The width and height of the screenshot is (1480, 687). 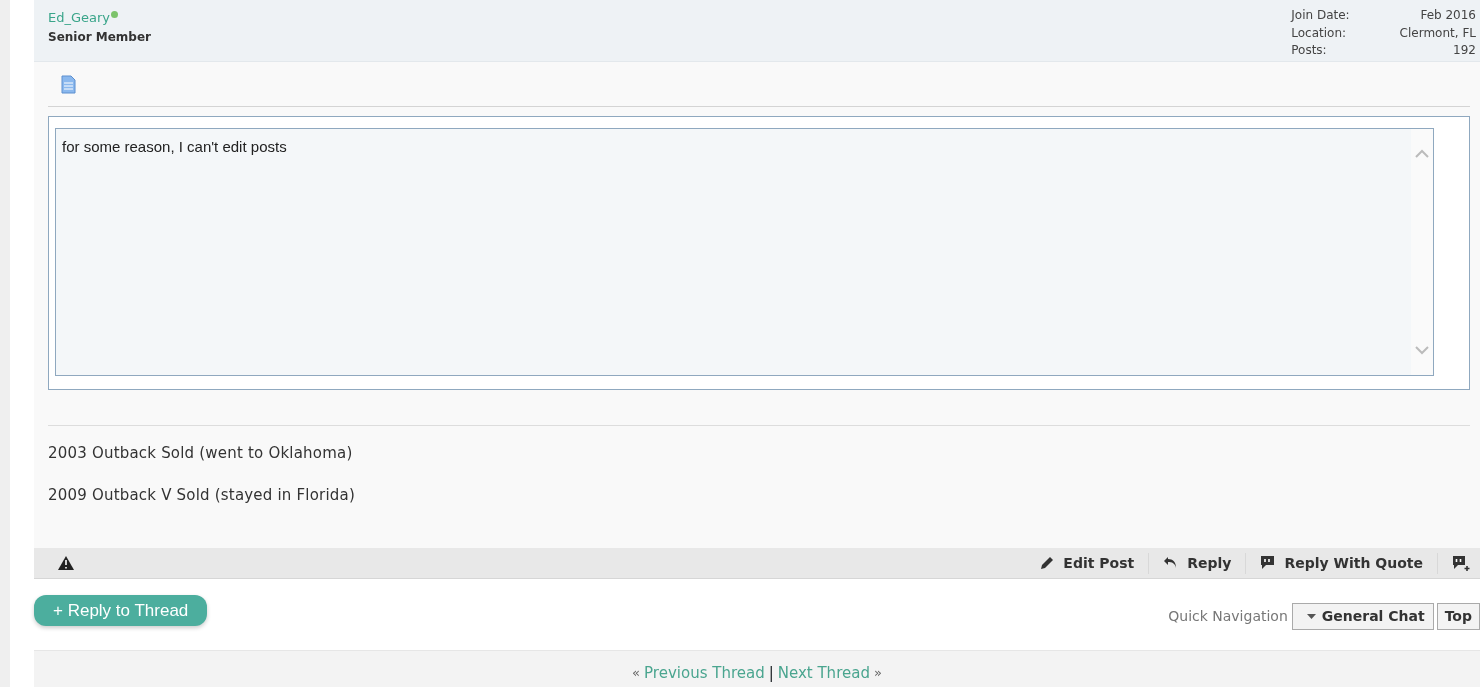 What do you see at coordinates (99, 37) in the screenshot?
I see `user-rank: Senior Member` at bounding box center [99, 37].